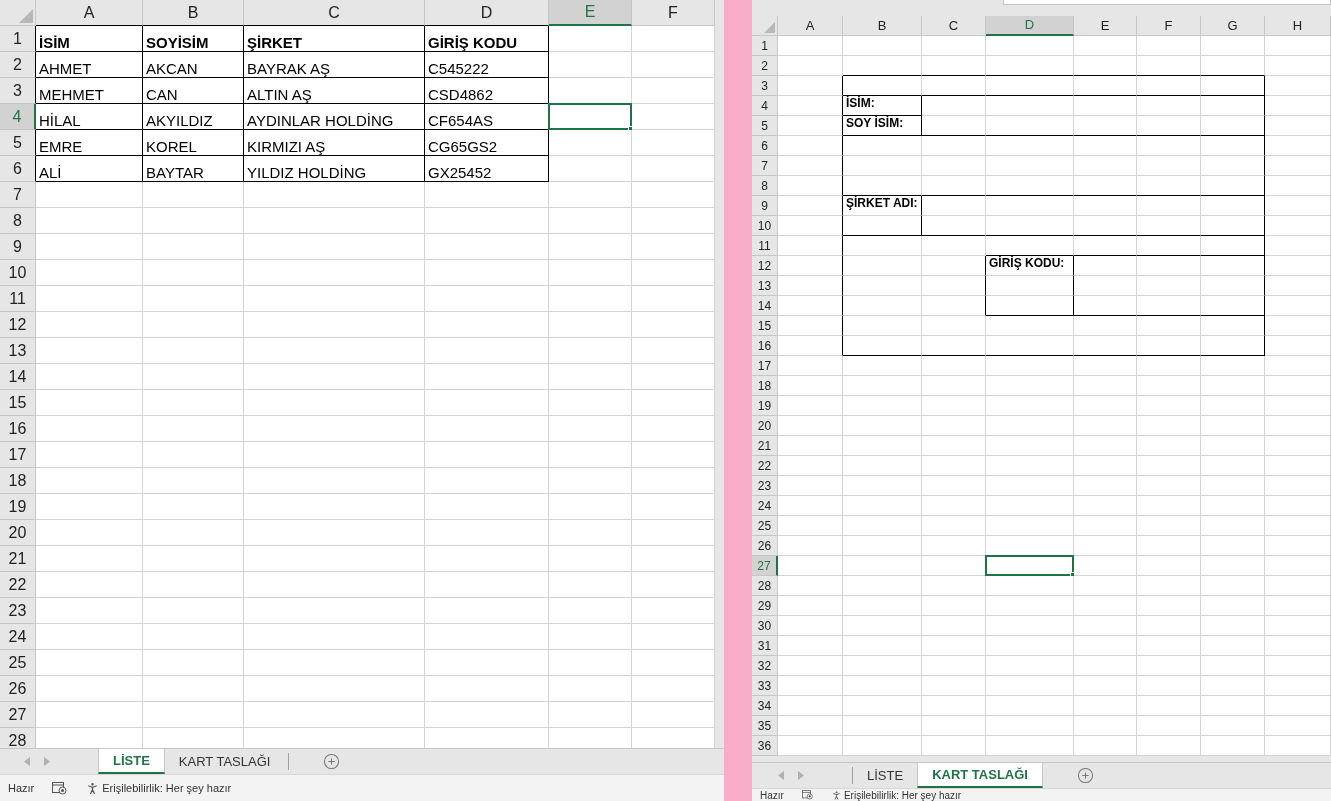 This screenshot has width=1331, height=801. I want to click on row-header: 32, so click(765, 666).